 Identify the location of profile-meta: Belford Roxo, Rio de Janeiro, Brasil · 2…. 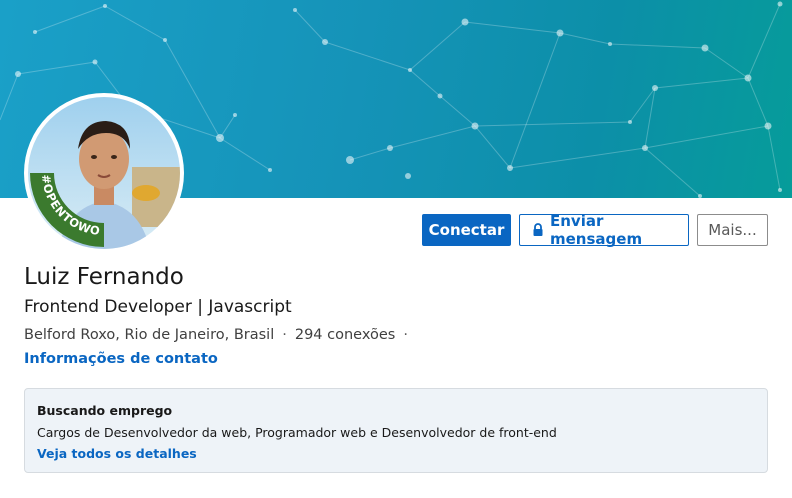
(220, 335).